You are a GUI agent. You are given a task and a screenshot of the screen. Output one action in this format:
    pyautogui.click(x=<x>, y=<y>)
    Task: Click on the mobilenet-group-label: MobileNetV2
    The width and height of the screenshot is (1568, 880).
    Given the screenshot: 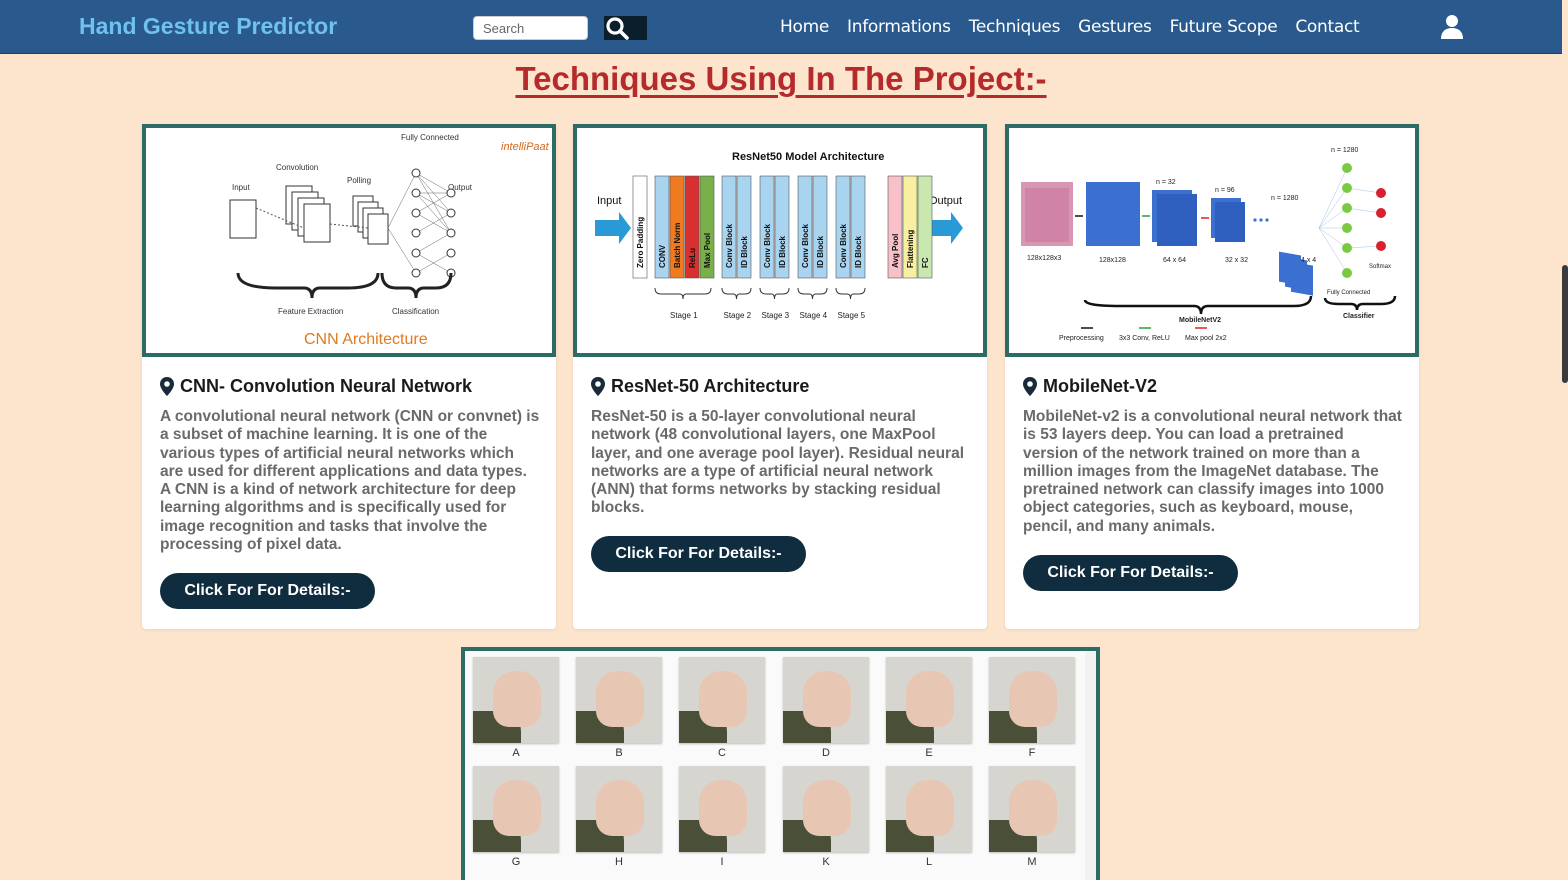 What is the action you would take?
    pyautogui.click(x=1200, y=320)
    